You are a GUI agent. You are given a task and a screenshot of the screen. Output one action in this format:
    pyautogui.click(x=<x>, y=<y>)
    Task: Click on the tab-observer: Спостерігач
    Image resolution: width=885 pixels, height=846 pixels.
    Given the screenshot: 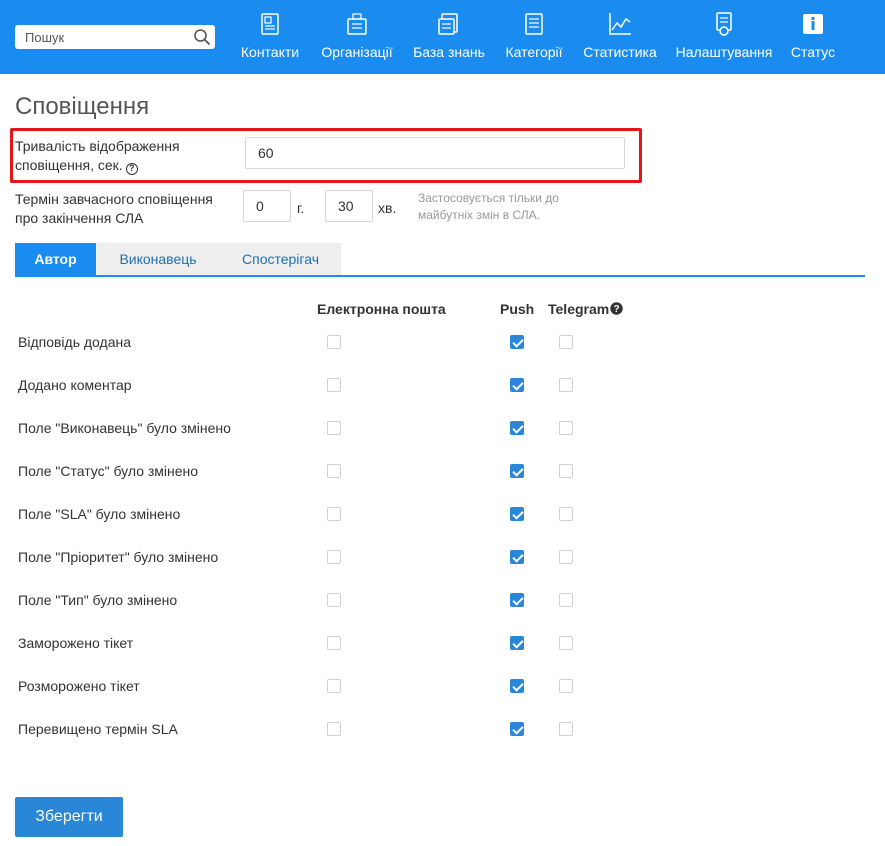 What is the action you would take?
    pyautogui.click(x=280, y=259)
    